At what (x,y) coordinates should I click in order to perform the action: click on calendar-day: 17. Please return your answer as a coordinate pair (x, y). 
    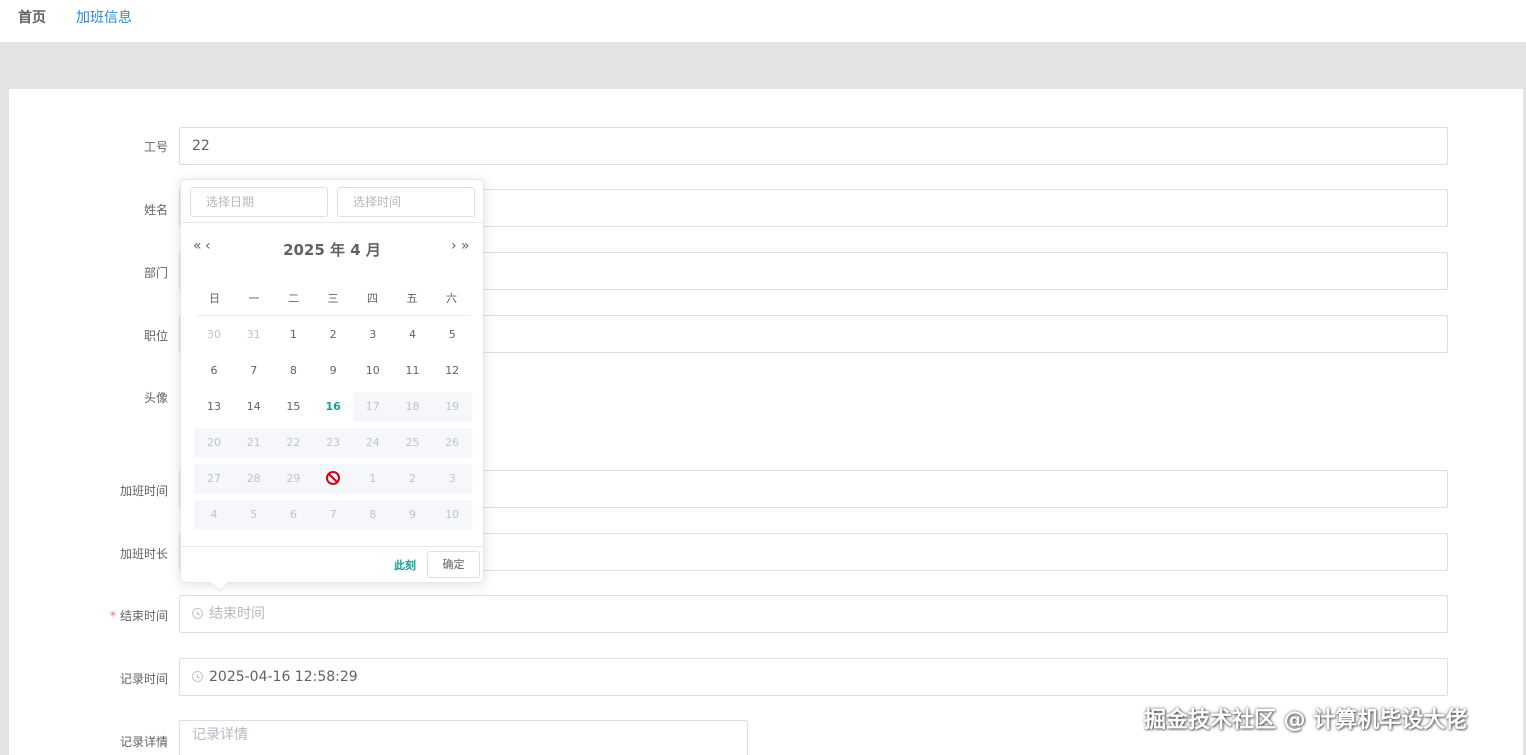
    Looking at the image, I should click on (372, 407).